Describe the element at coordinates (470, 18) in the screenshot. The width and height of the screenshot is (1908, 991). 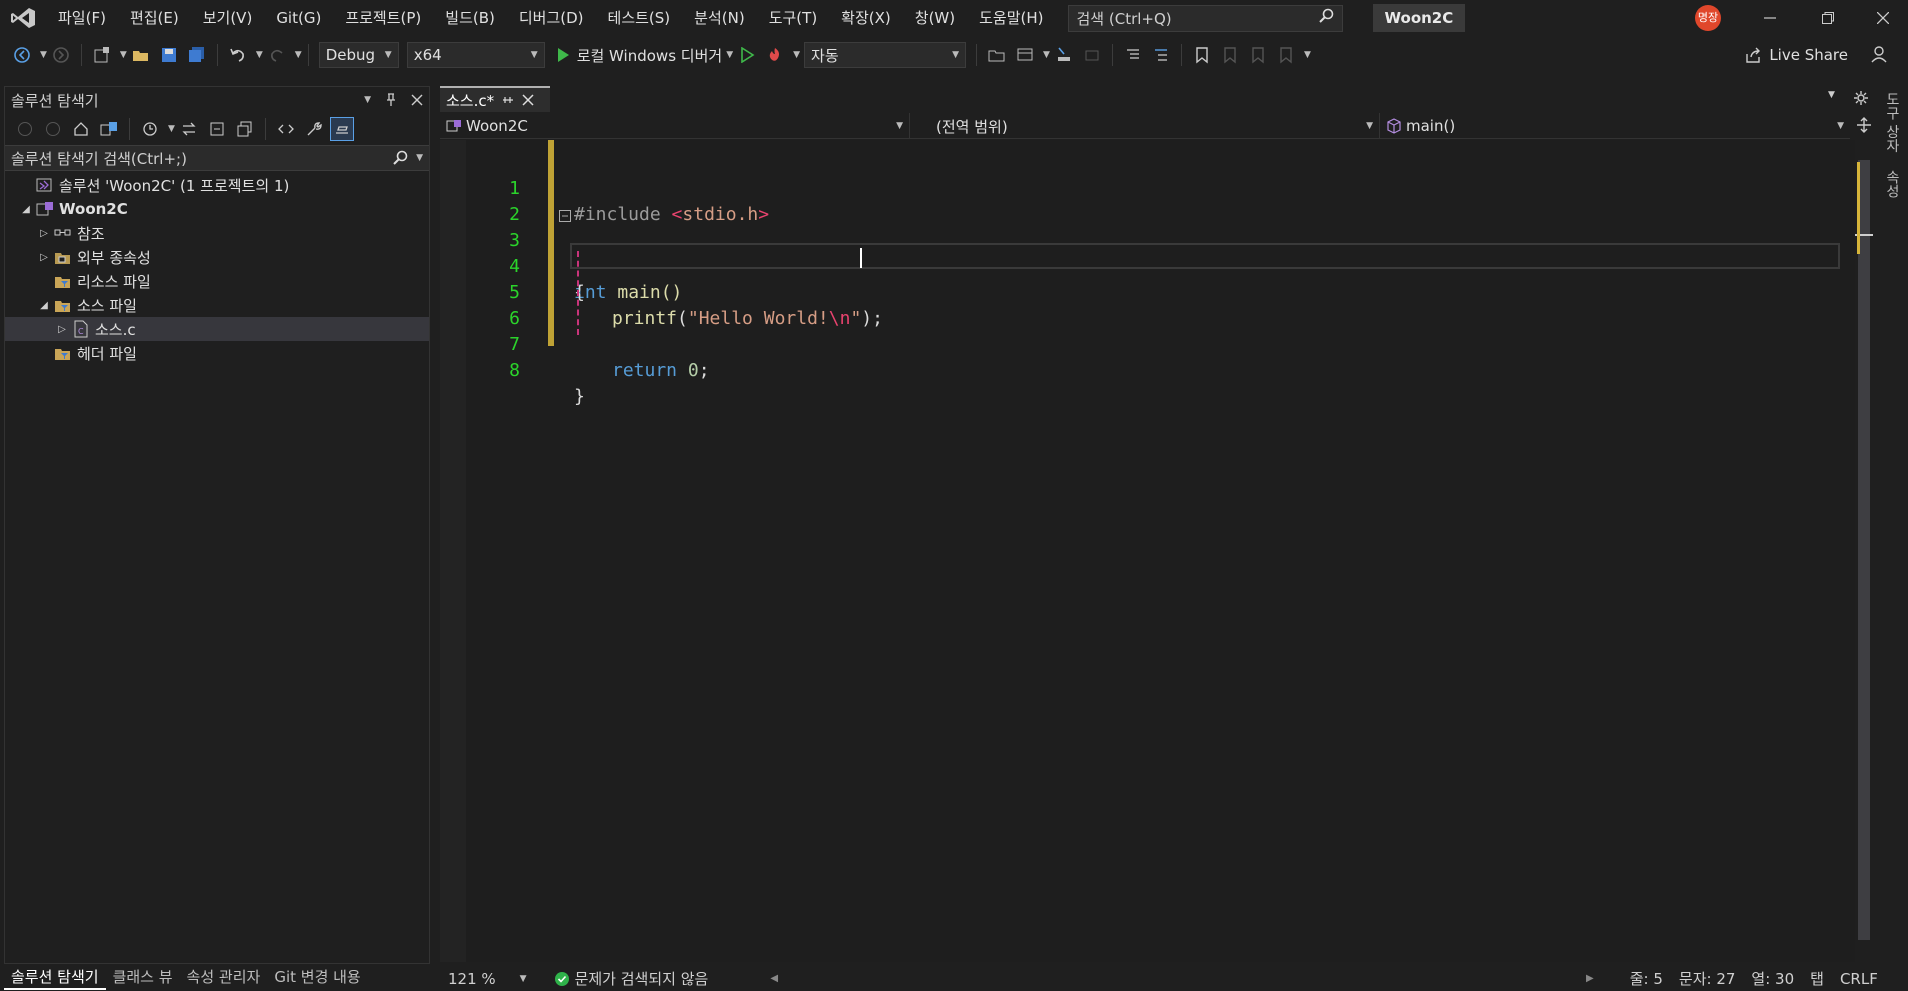
I see `menu-item: 빌드(B)` at that location.